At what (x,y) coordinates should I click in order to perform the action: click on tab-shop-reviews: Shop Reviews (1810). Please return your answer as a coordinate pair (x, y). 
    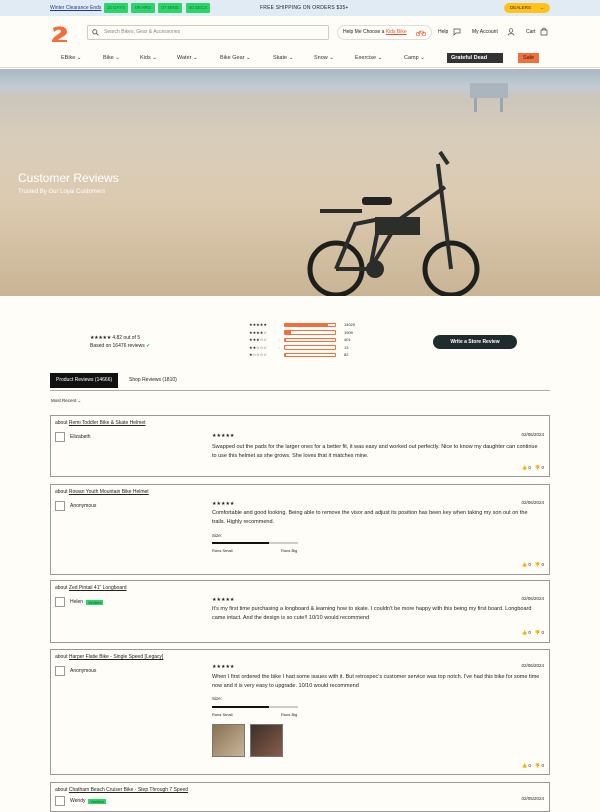
    Looking at the image, I should click on (153, 380).